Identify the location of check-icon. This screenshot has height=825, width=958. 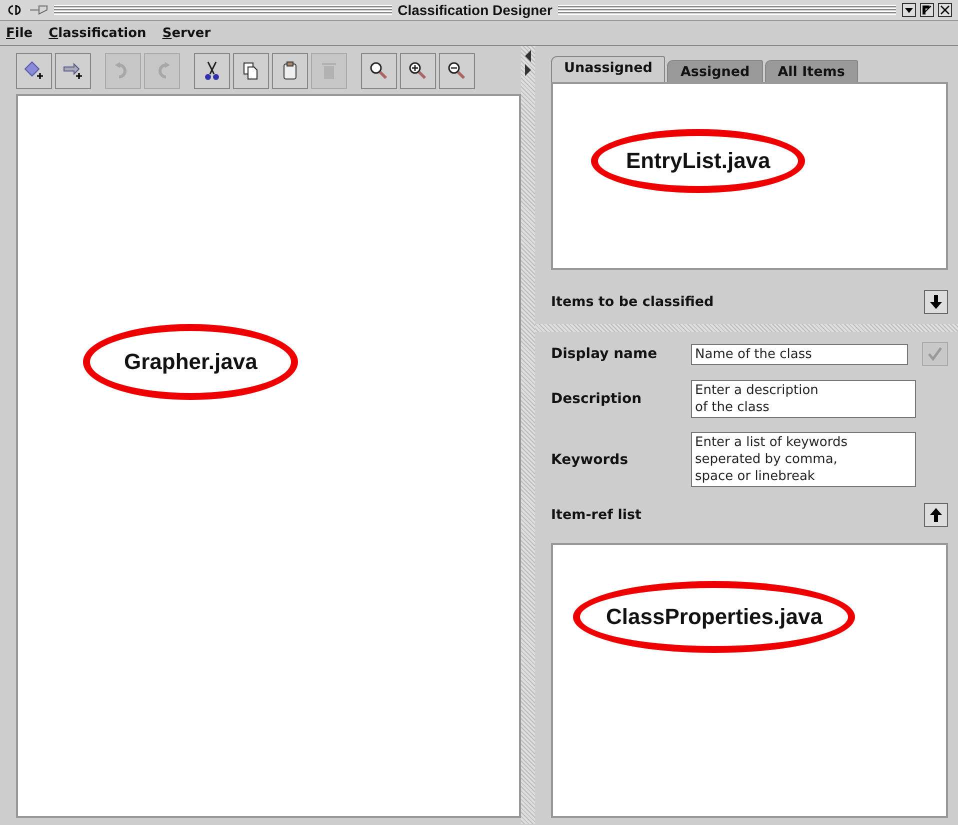
(935, 354).